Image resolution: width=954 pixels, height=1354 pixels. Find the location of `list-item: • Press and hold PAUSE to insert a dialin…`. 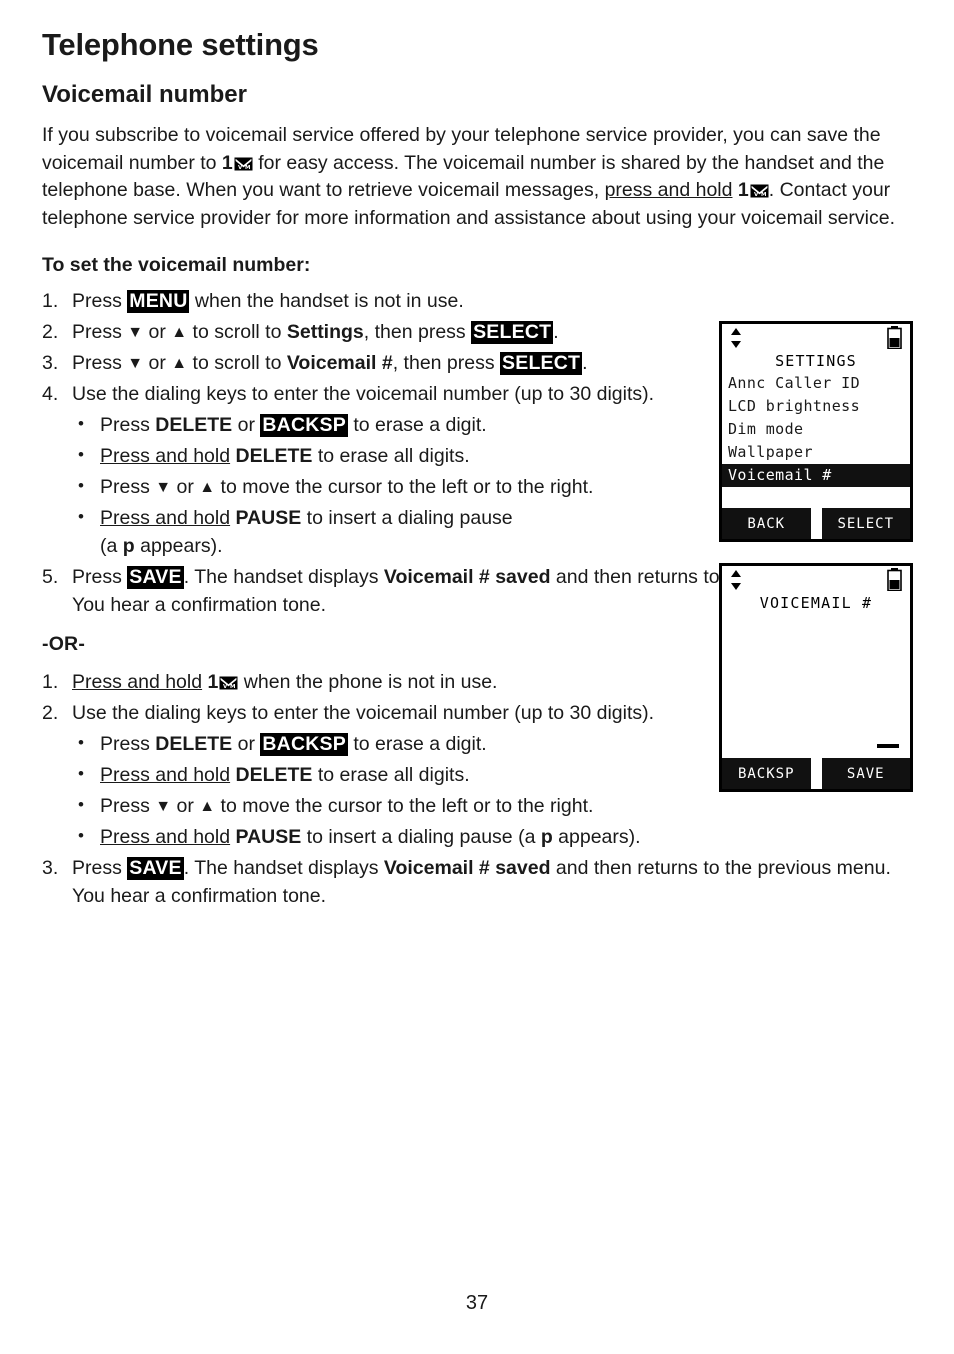

list-item: • Press and hold PAUSE to insert a dialin… is located at coordinates (492, 837).